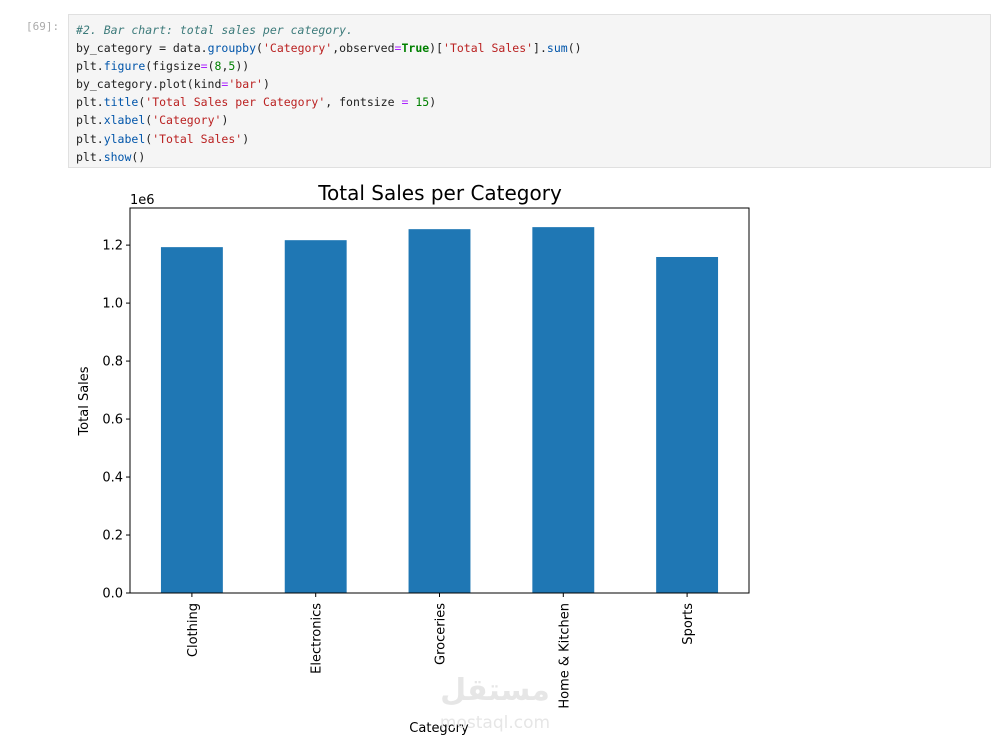 Image resolution: width=991 pixels, height=749 pixels. I want to click on x-tick-label: Groceries, so click(441, 634).